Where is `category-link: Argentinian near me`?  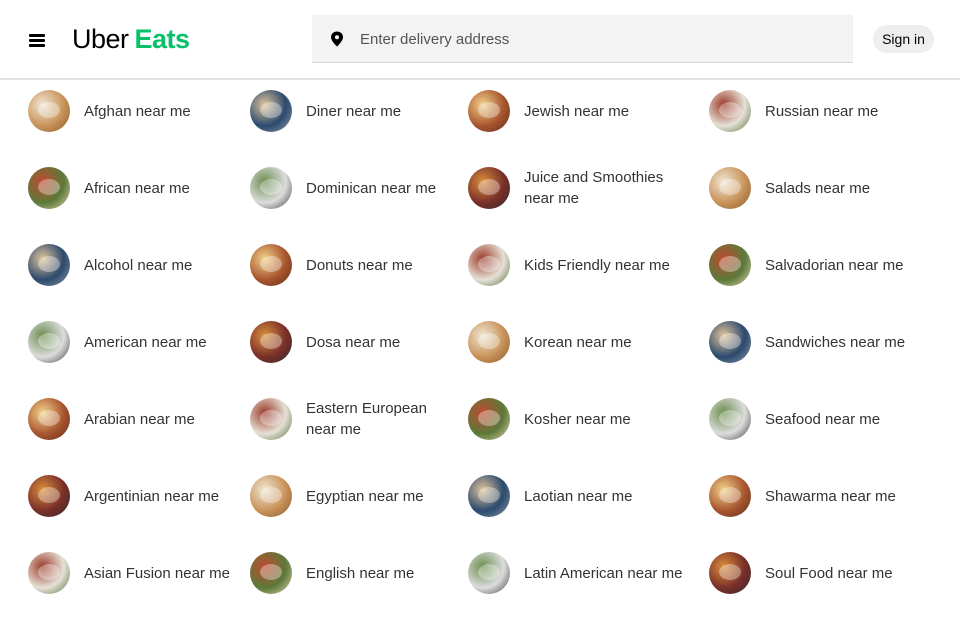 category-link: Argentinian near me is located at coordinates (131, 496).